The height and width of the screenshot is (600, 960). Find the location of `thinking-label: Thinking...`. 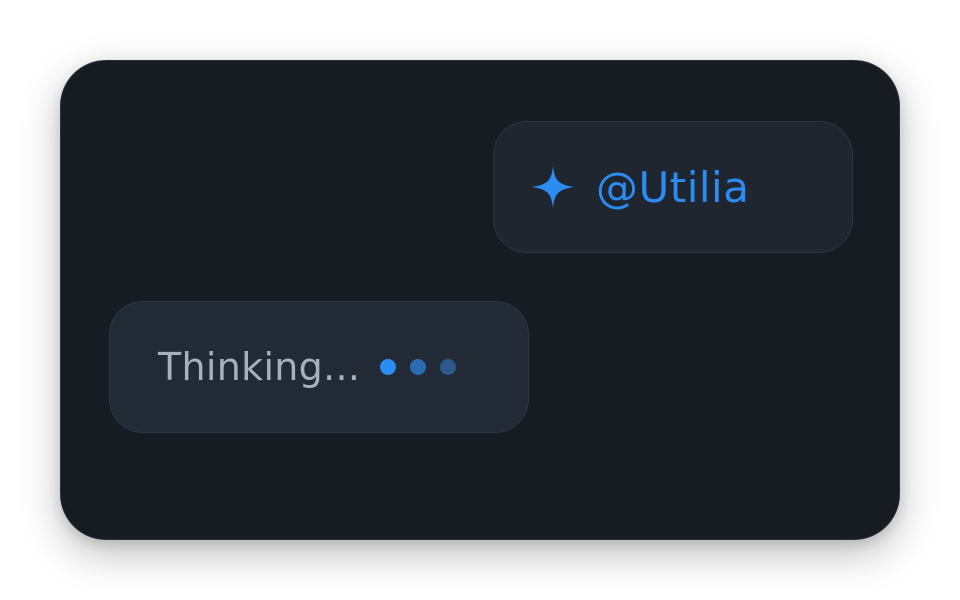

thinking-label: Thinking... is located at coordinates (259, 367).